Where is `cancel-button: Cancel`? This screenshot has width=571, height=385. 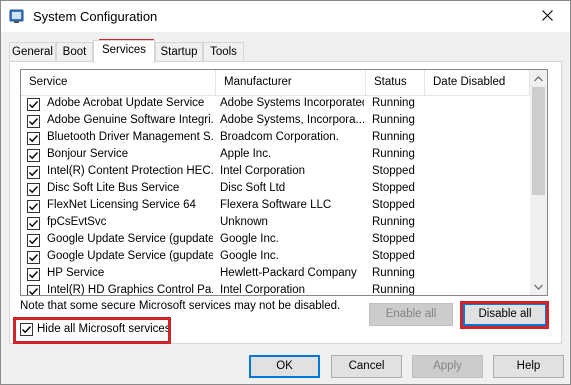 cancel-button: Cancel is located at coordinates (366, 366).